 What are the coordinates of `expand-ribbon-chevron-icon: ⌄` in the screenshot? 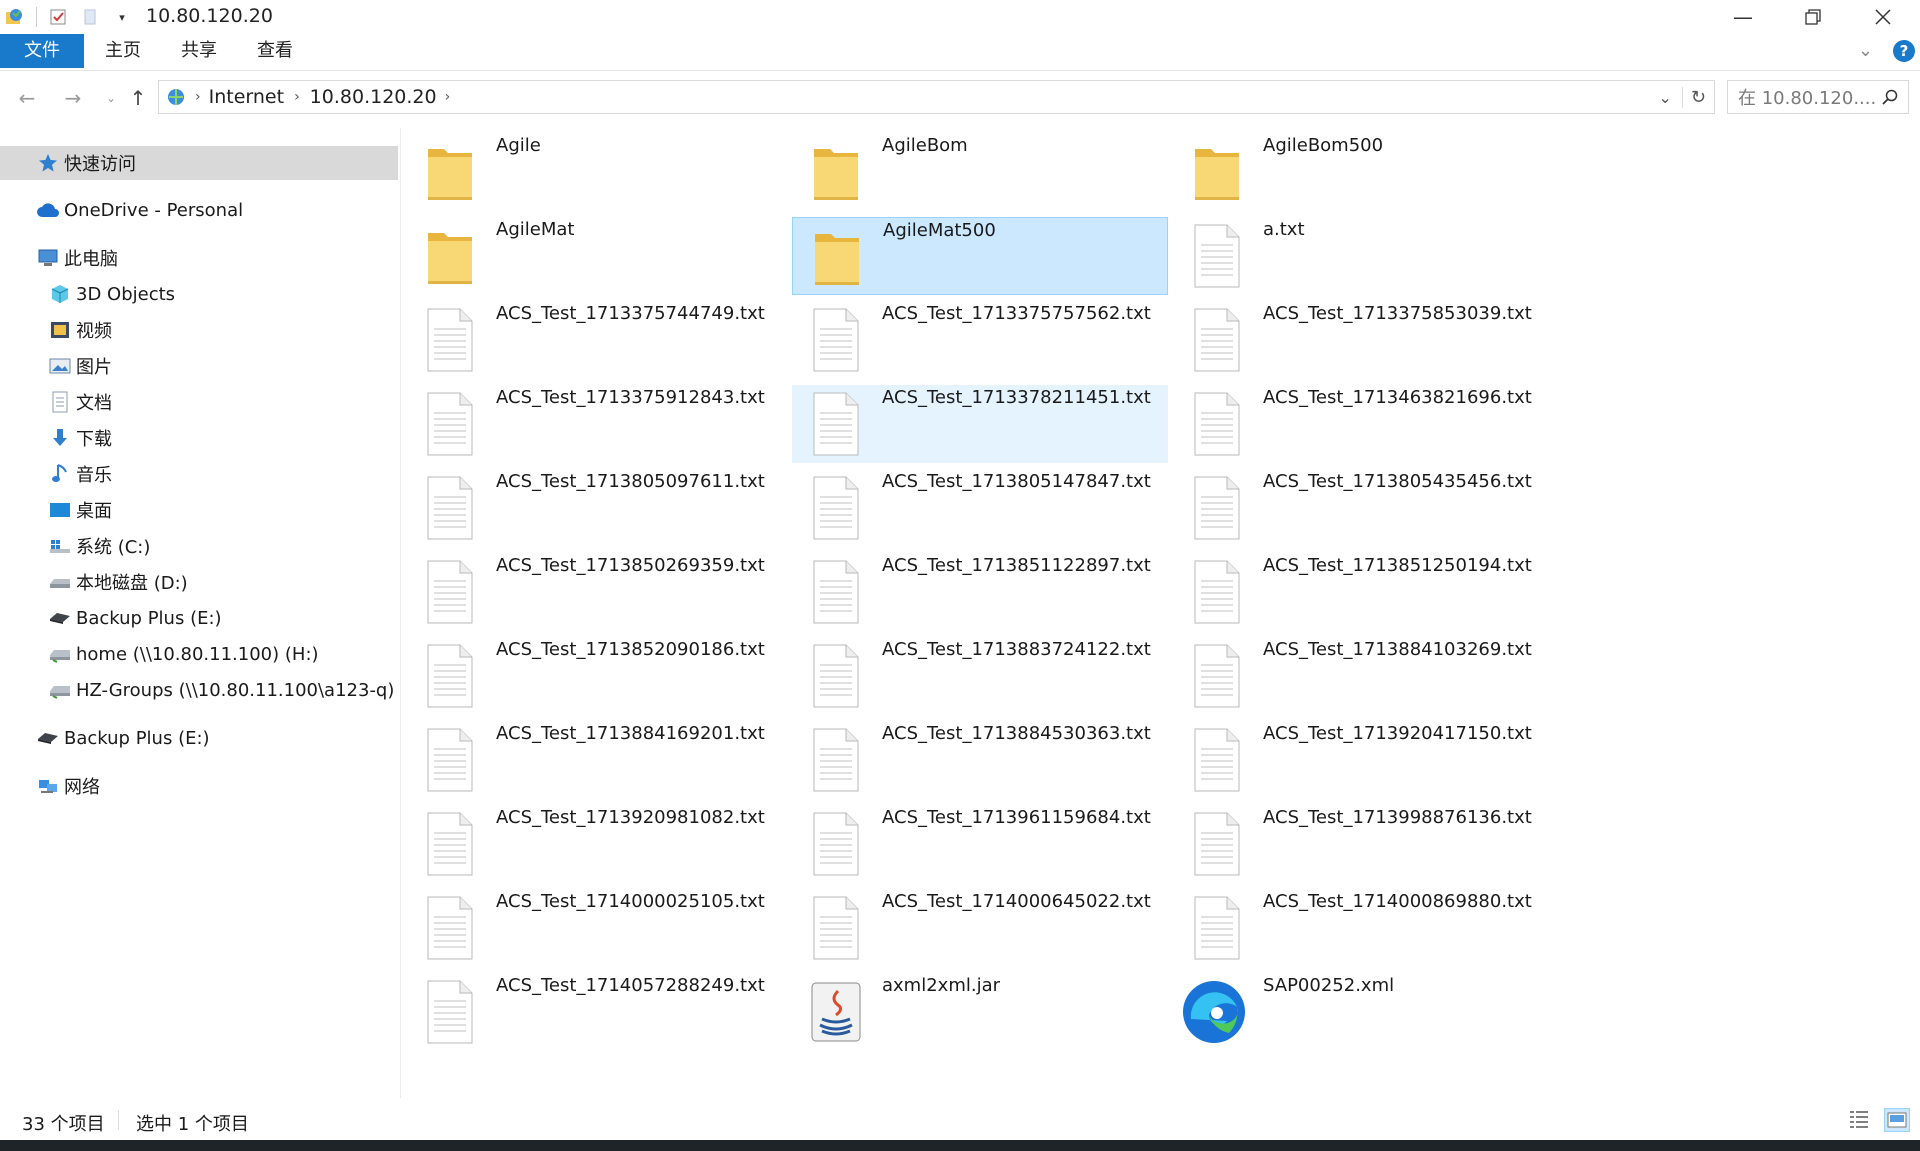 It's located at (1865, 50).